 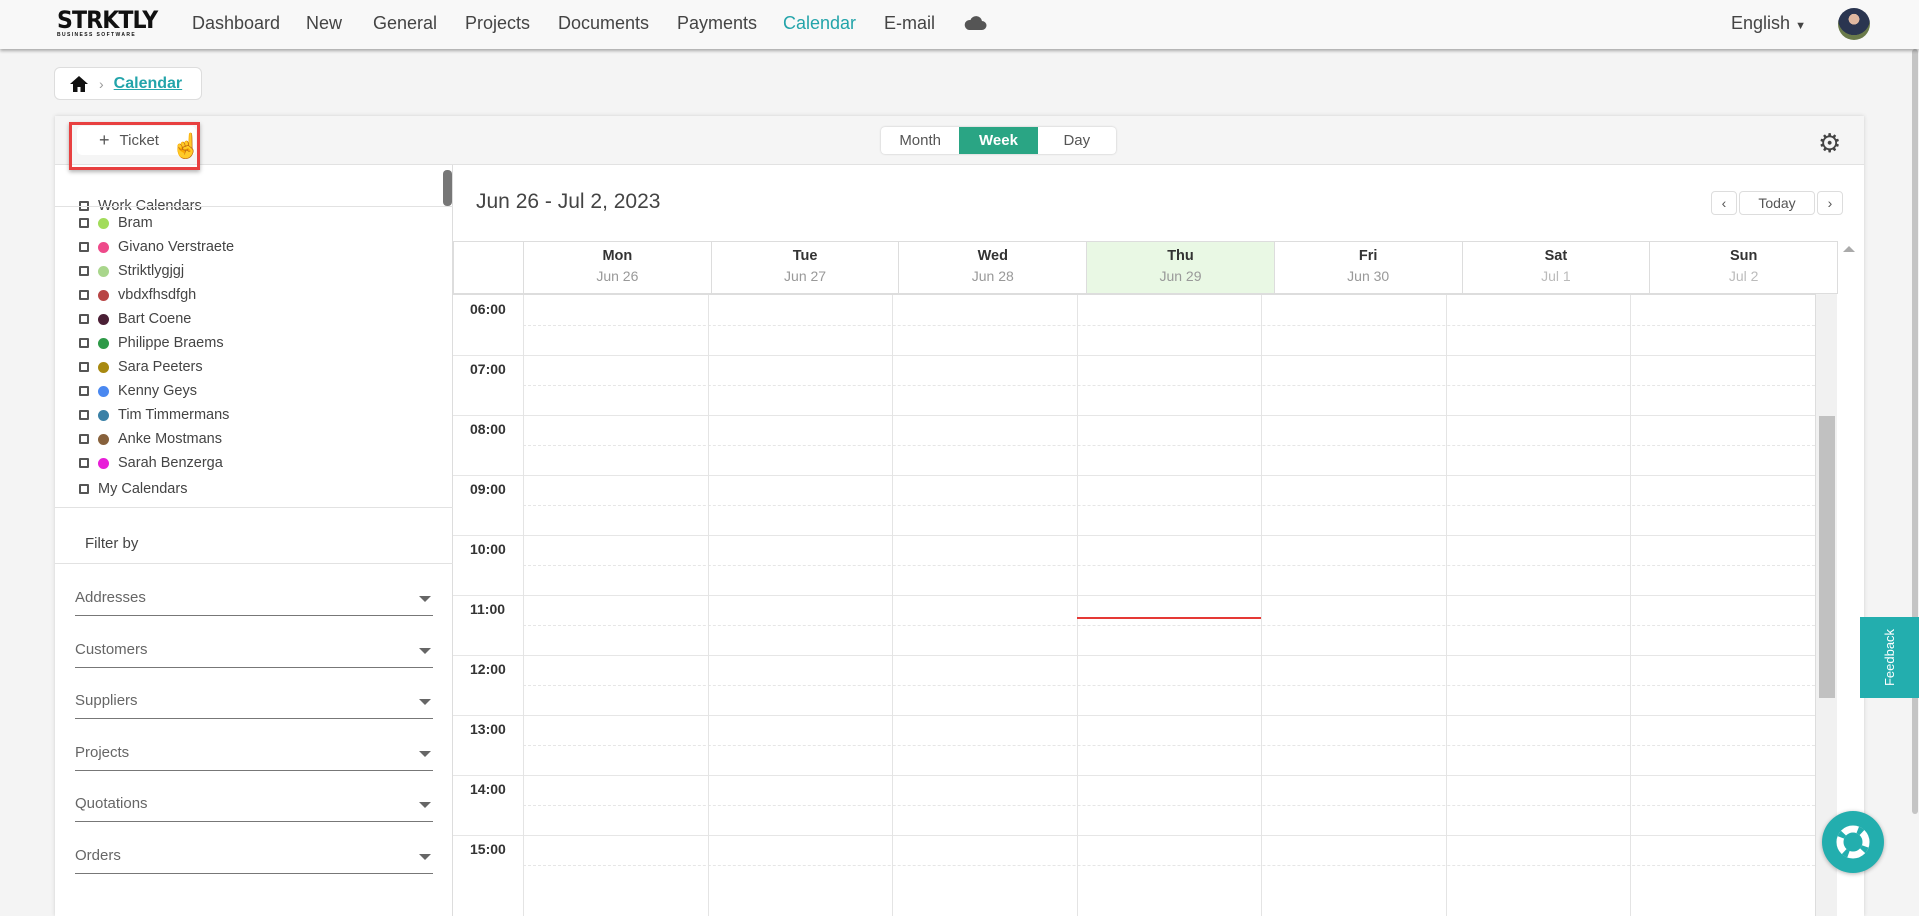 I want to click on language-selector: English ▼, so click(x=1768, y=23).